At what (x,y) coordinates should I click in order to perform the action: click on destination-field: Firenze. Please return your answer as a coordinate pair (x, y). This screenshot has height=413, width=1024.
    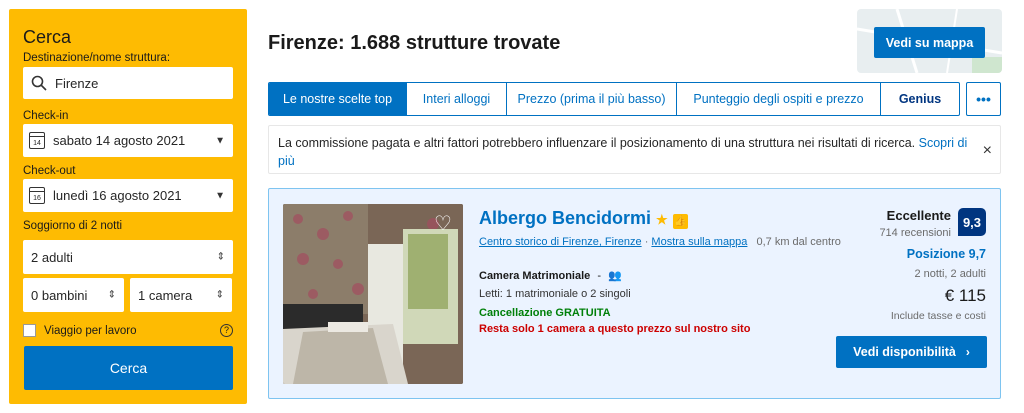
    Looking at the image, I should click on (128, 83).